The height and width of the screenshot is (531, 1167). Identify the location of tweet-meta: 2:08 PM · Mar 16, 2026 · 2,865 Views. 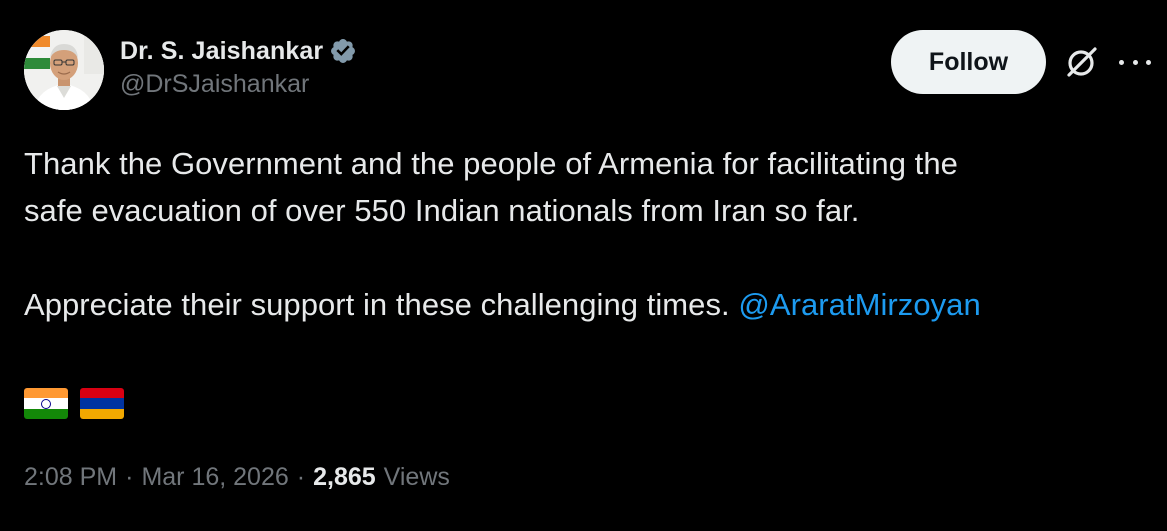
(237, 477).